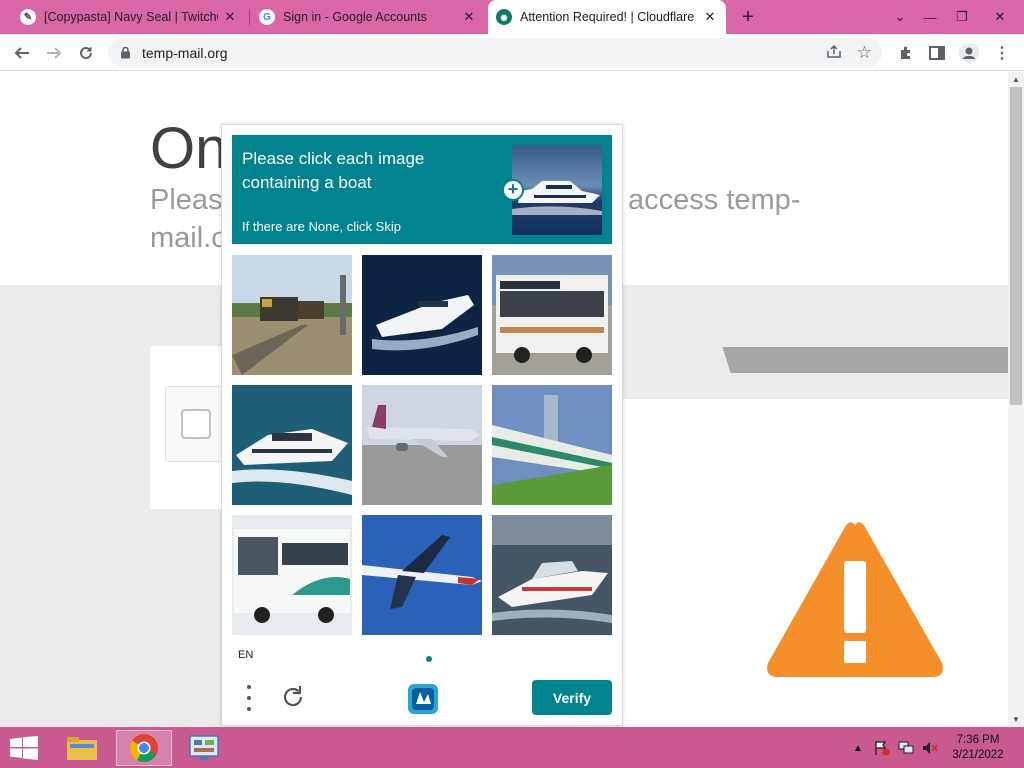 Image resolution: width=1024 pixels, height=768 pixels. What do you see at coordinates (144, 748) in the screenshot?
I see `chrome-icon` at bounding box center [144, 748].